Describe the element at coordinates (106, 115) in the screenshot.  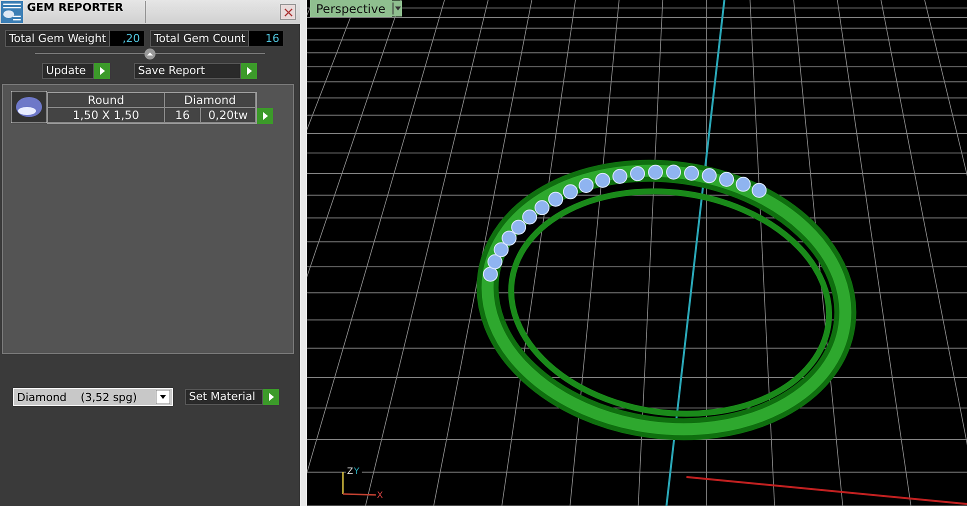
I see `table-cell: 1,50 X 1,50` at that location.